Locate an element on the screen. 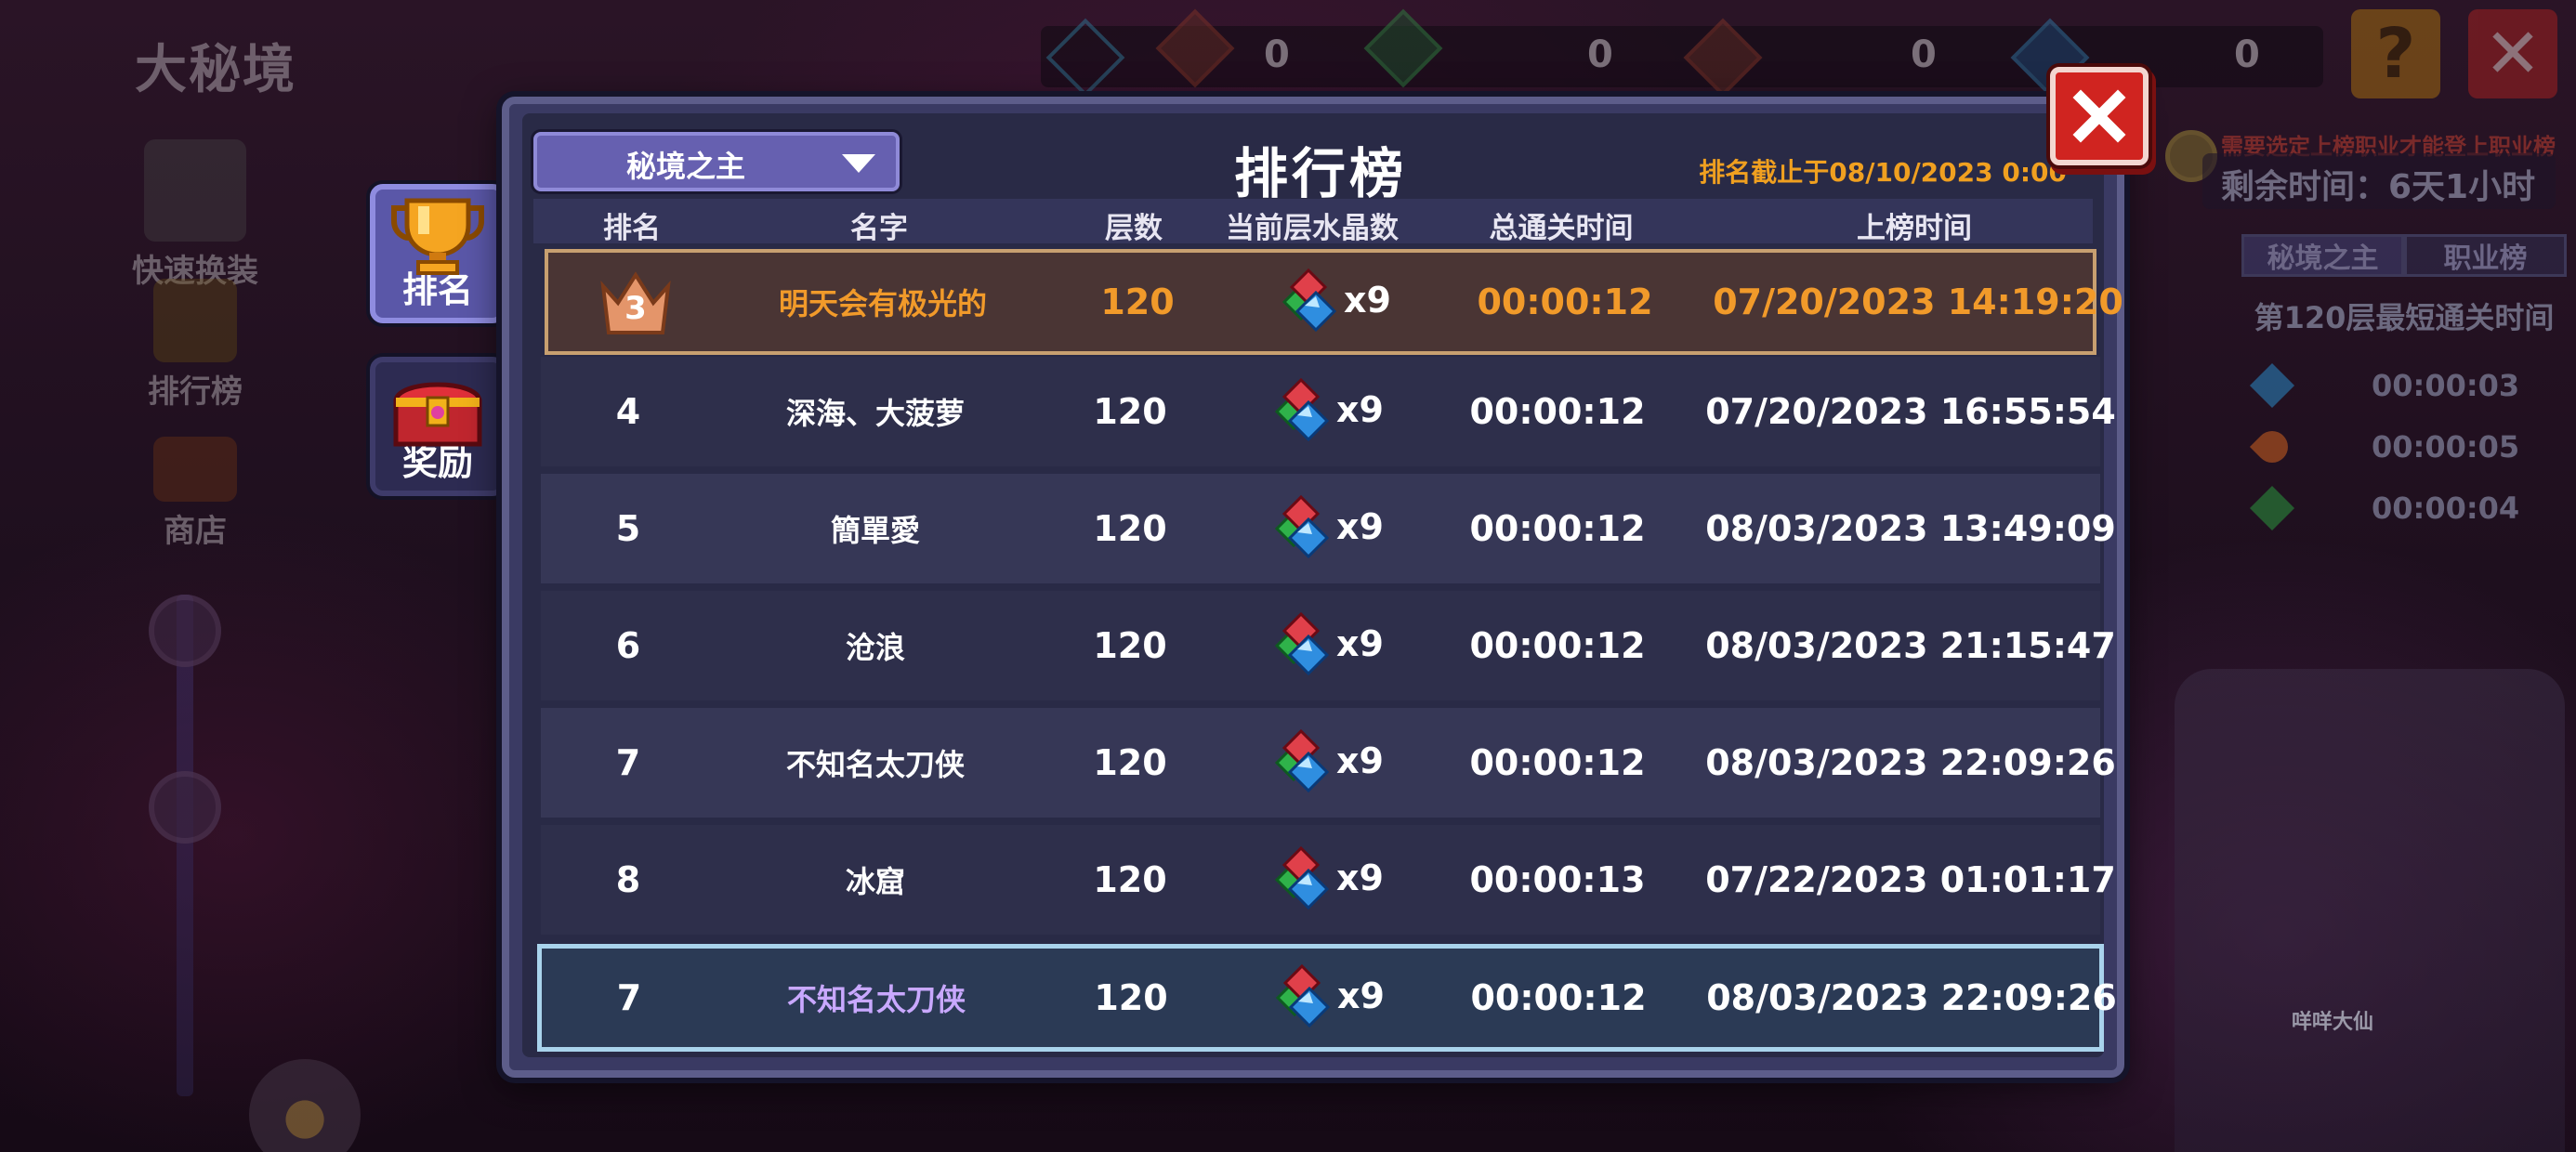  record-row: 00:00:05 is located at coordinates (2404, 447).